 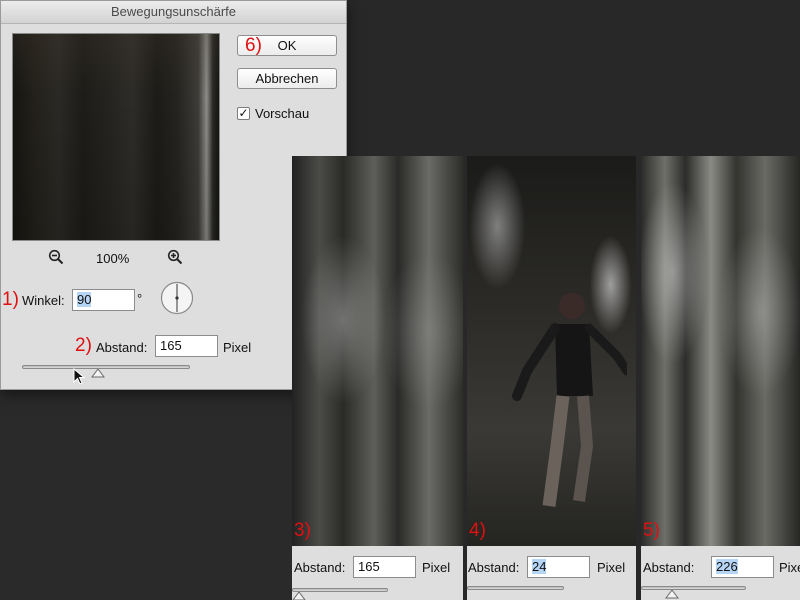 I want to click on preview-strip-5: 5) Abstand: 226 Pixel, so click(x=720, y=378).